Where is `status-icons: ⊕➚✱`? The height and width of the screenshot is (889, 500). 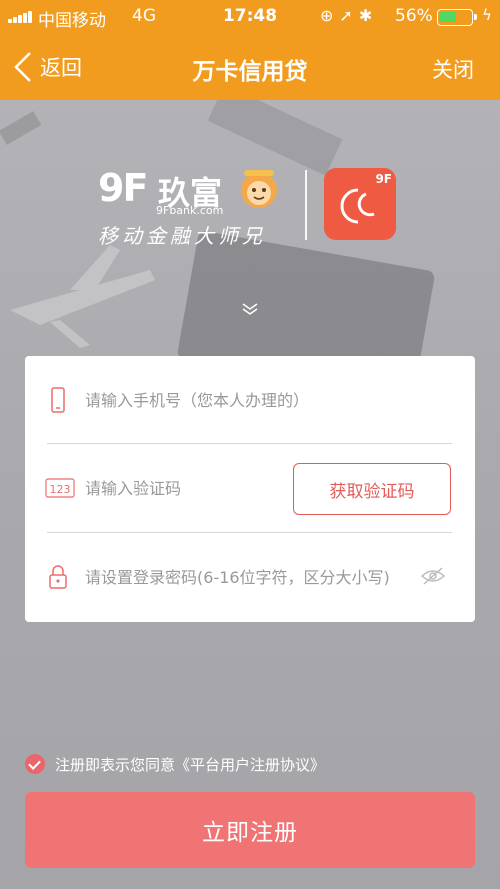 status-icons: ⊕➚✱ is located at coordinates (349, 15).